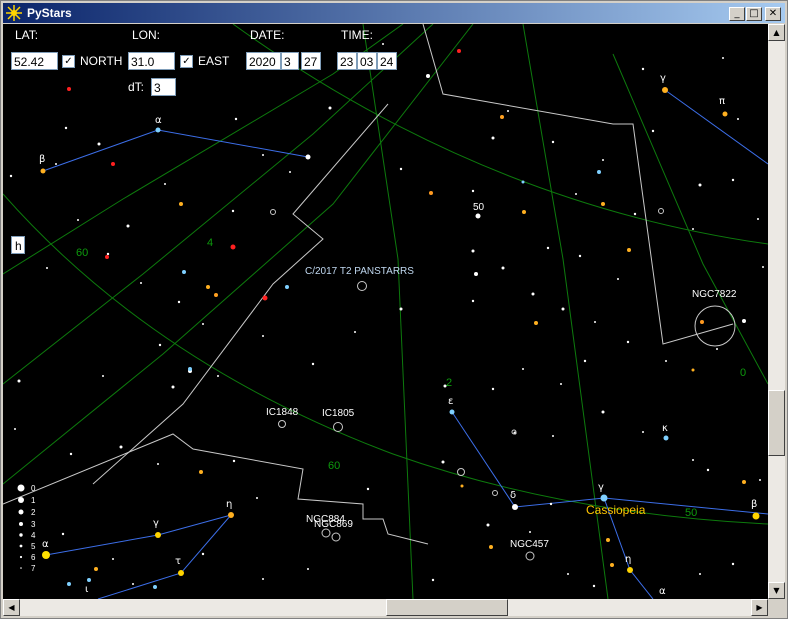  I want to click on lat-label: LAT:, so click(27, 35).